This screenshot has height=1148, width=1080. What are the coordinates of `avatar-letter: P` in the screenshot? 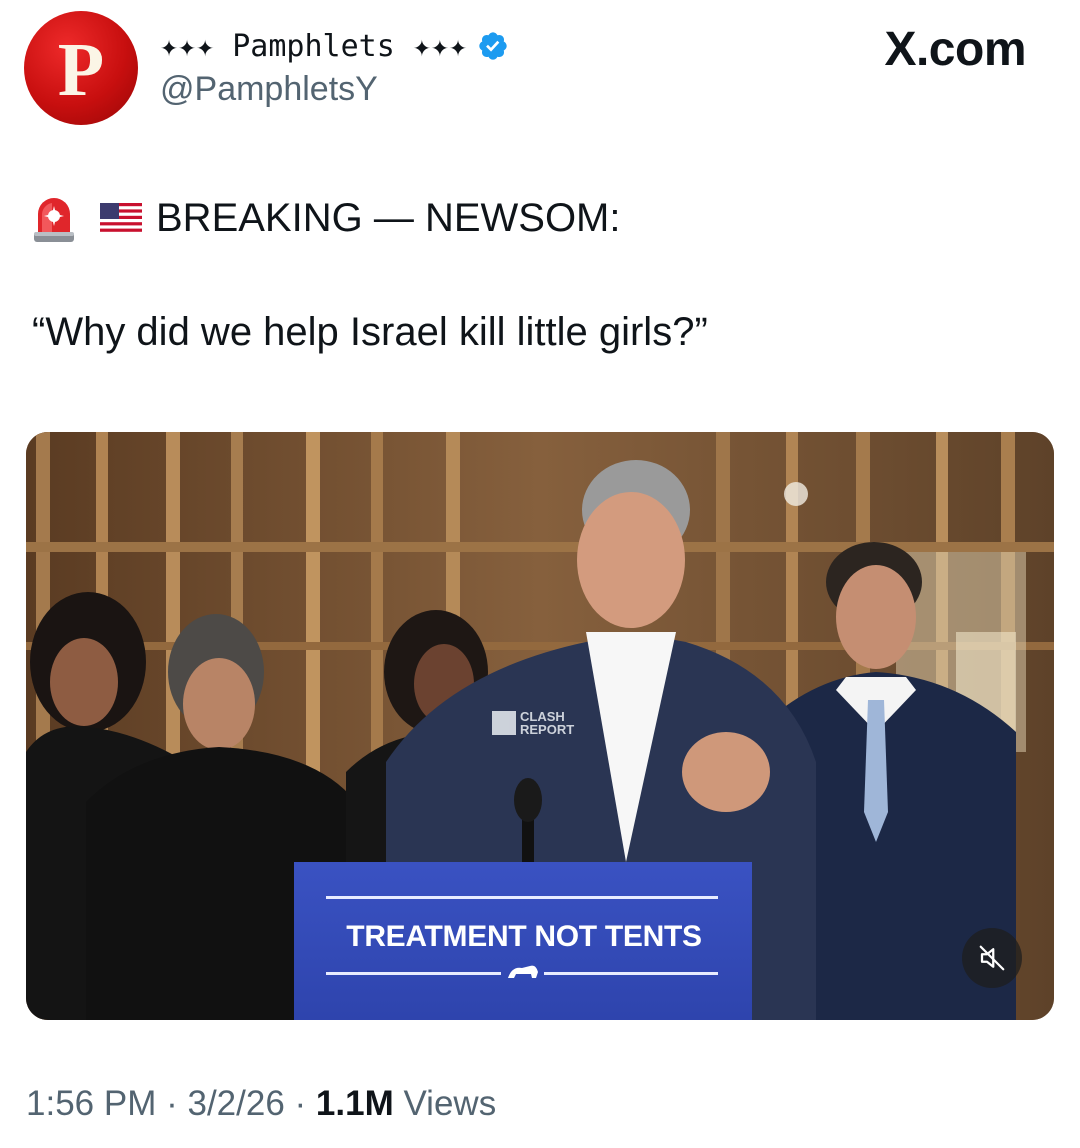 It's located at (81, 70).